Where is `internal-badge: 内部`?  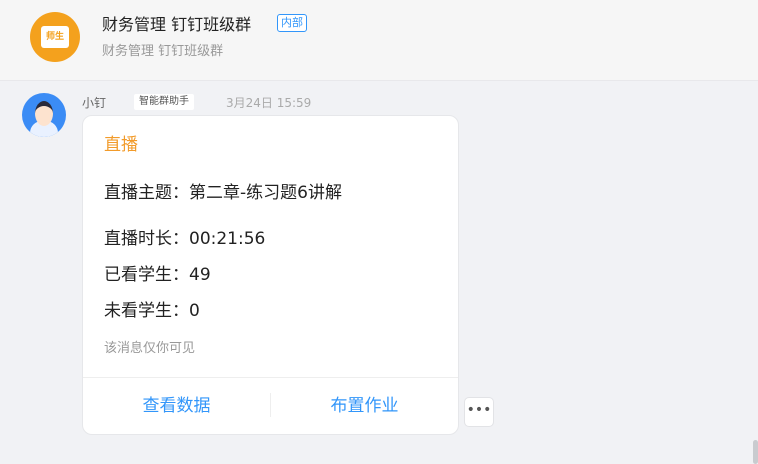 internal-badge: 内部 is located at coordinates (292, 23).